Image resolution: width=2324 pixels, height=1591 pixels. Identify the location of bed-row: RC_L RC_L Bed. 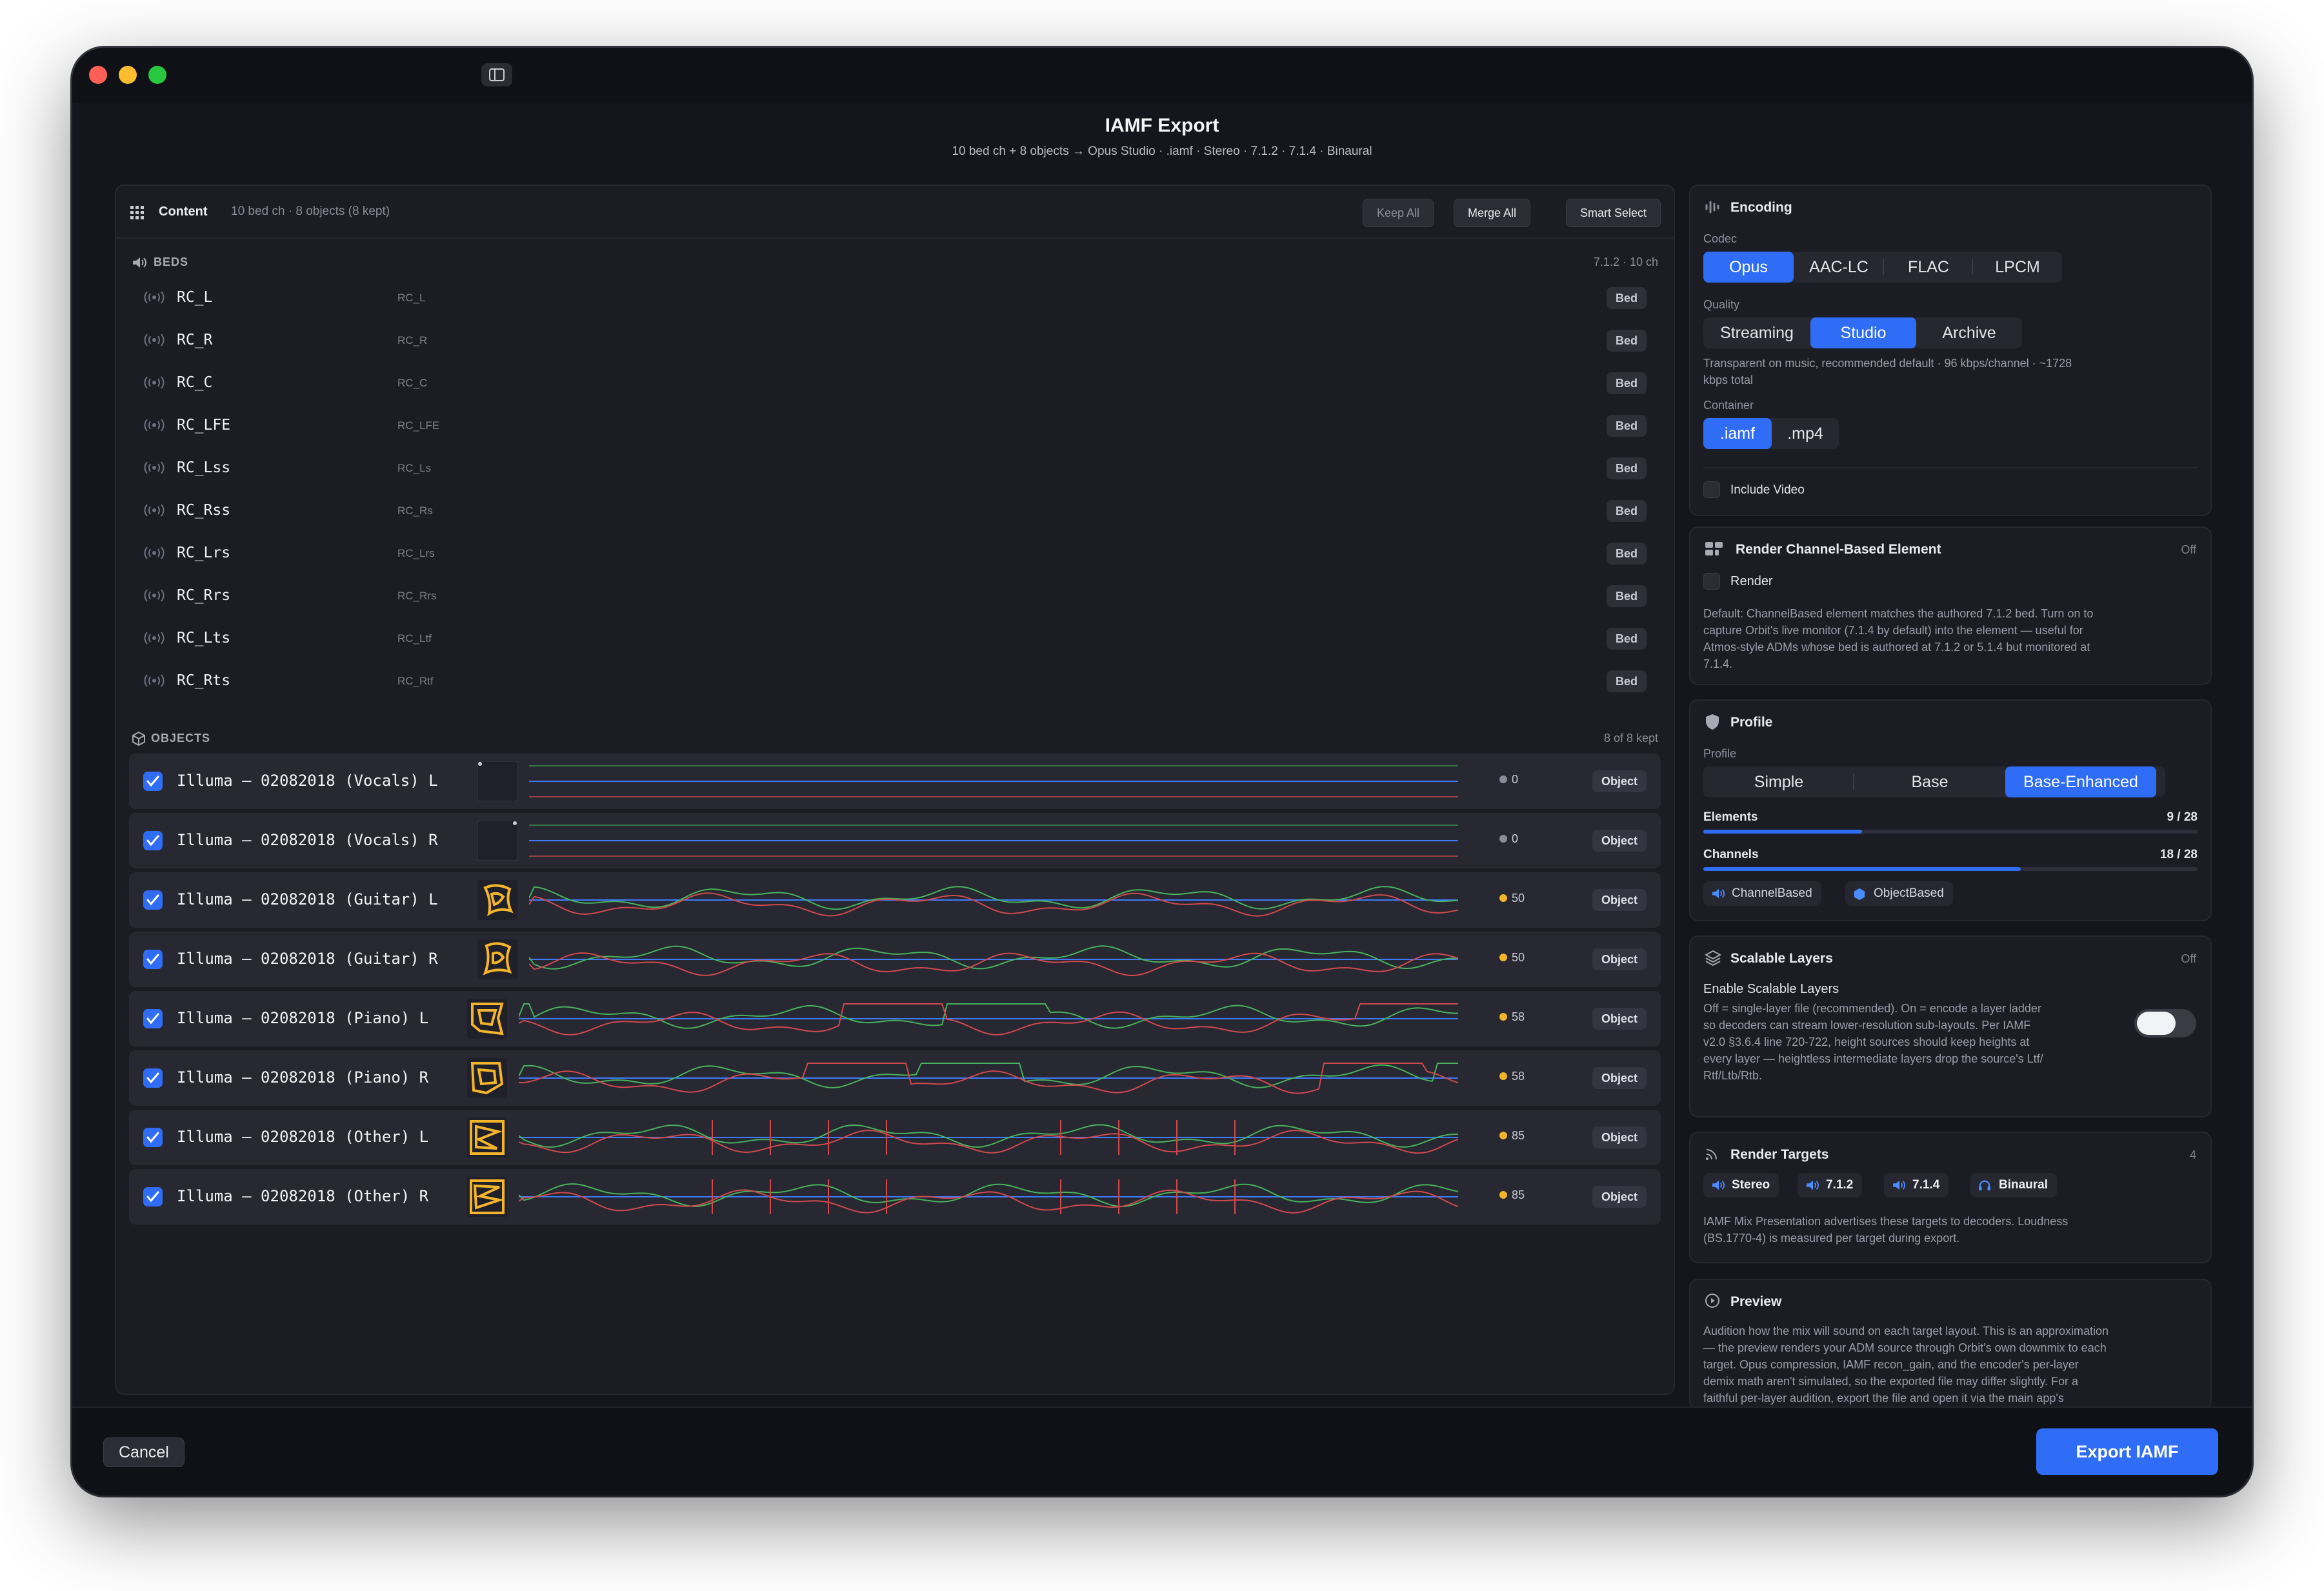
(895, 298).